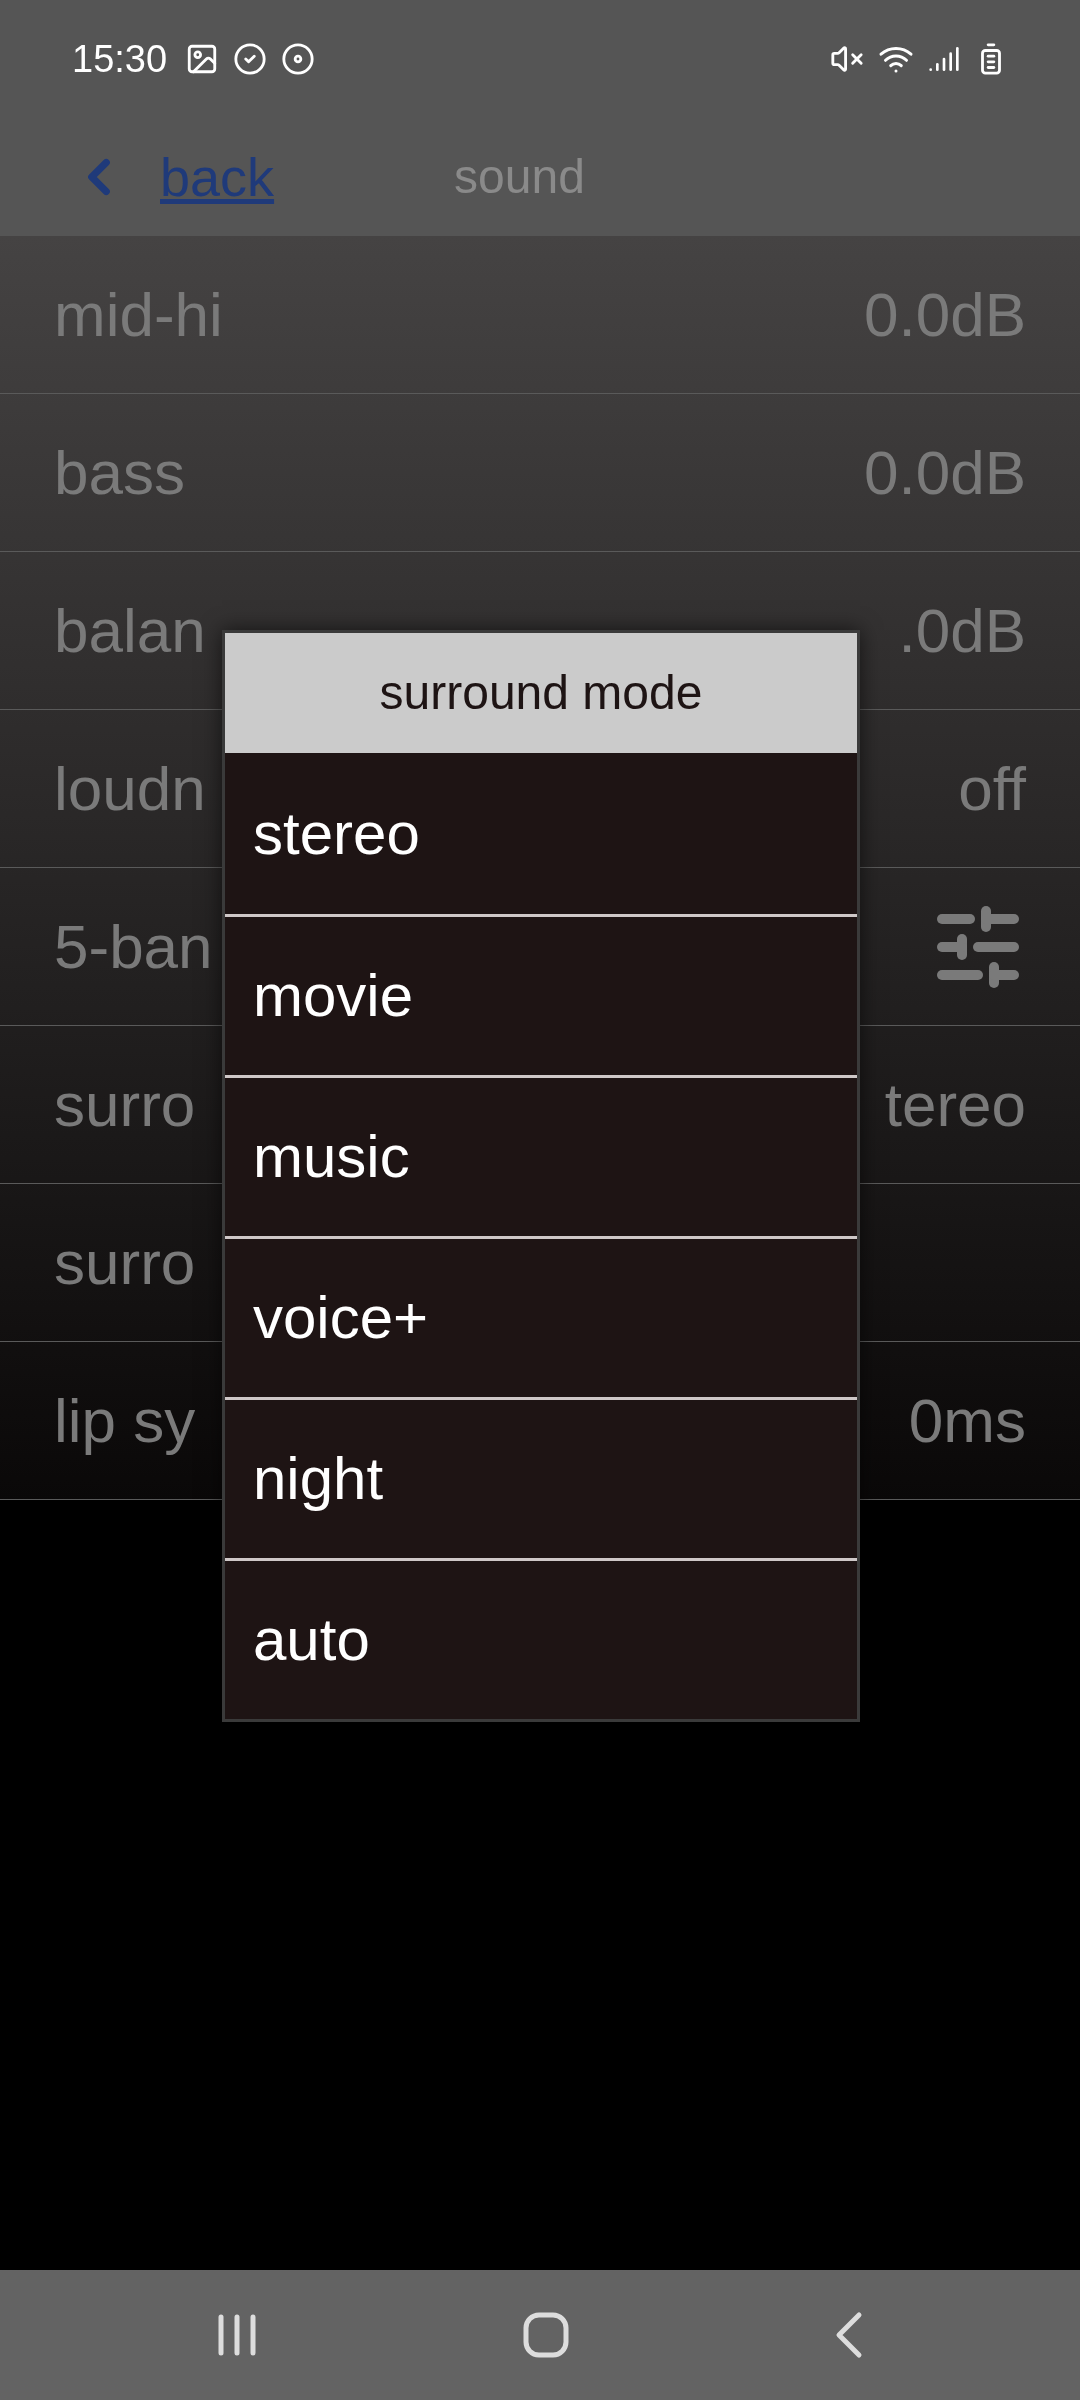 The image size is (1080, 2400). What do you see at coordinates (955, 1105) in the screenshot?
I see `setting-value: tereo` at bounding box center [955, 1105].